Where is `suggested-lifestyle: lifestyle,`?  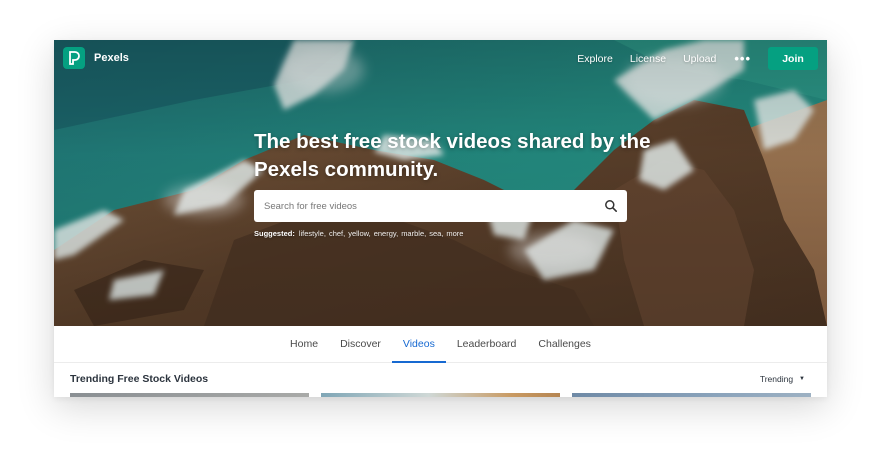
suggested-lifestyle: lifestyle, is located at coordinates (312, 233).